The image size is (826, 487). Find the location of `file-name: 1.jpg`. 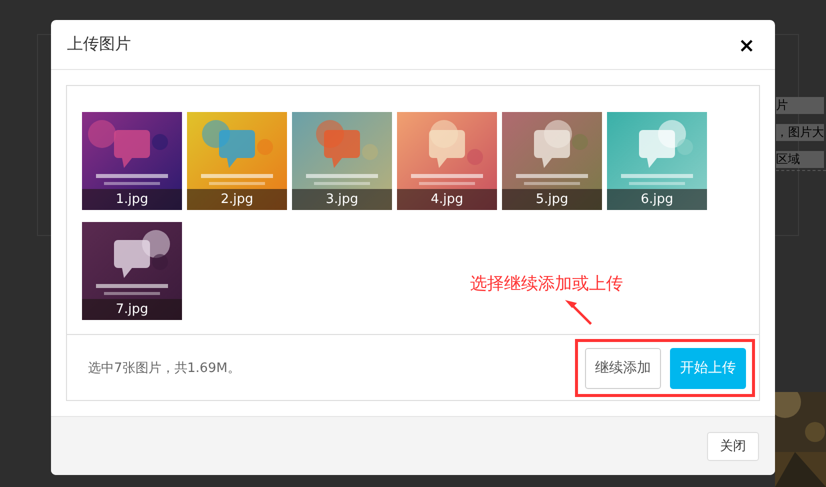

file-name: 1.jpg is located at coordinates (132, 199).